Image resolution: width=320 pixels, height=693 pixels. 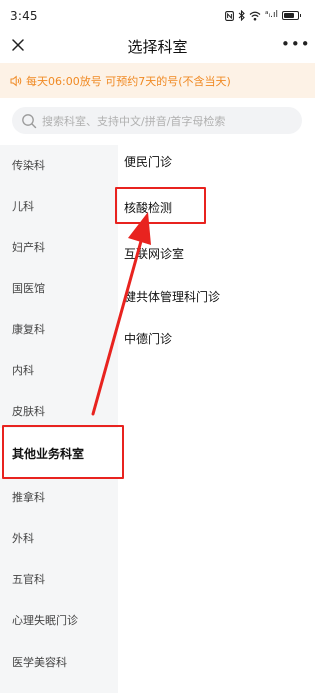 What do you see at coordinates (289, 15) in the screenshot?
I see `battery-level` at bounding box center [289, 15].